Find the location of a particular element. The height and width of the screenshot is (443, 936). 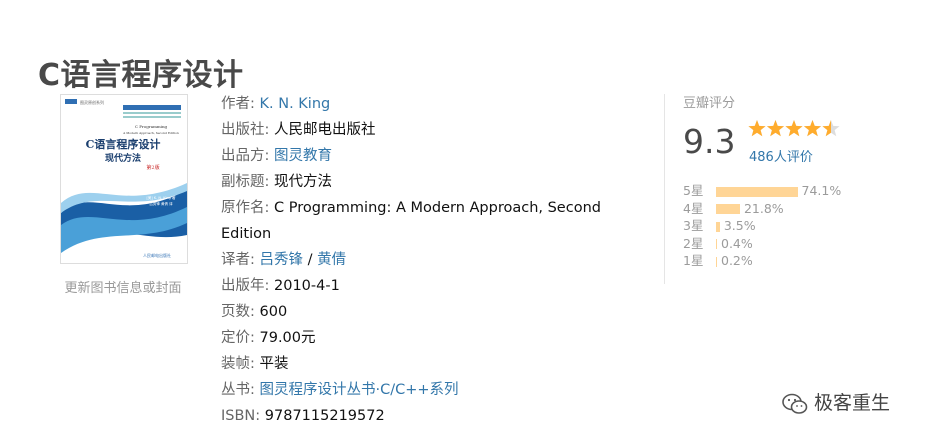

cover-edition: 第2版 is located at coordinates (152, 167).